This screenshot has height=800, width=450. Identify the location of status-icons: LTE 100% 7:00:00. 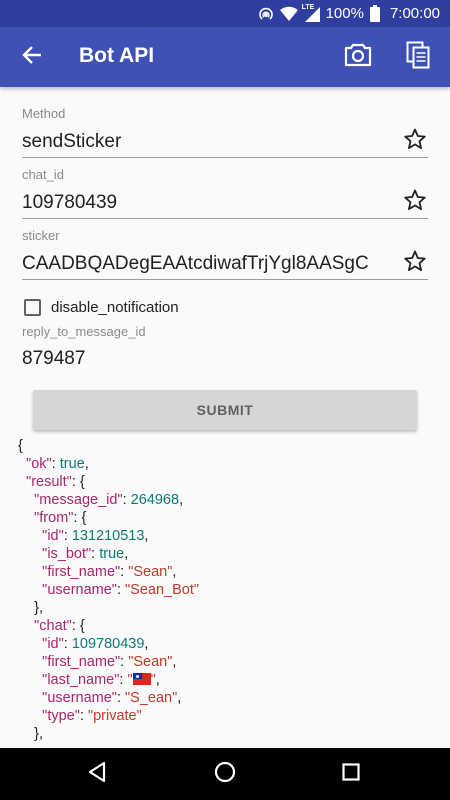
(349, 13).